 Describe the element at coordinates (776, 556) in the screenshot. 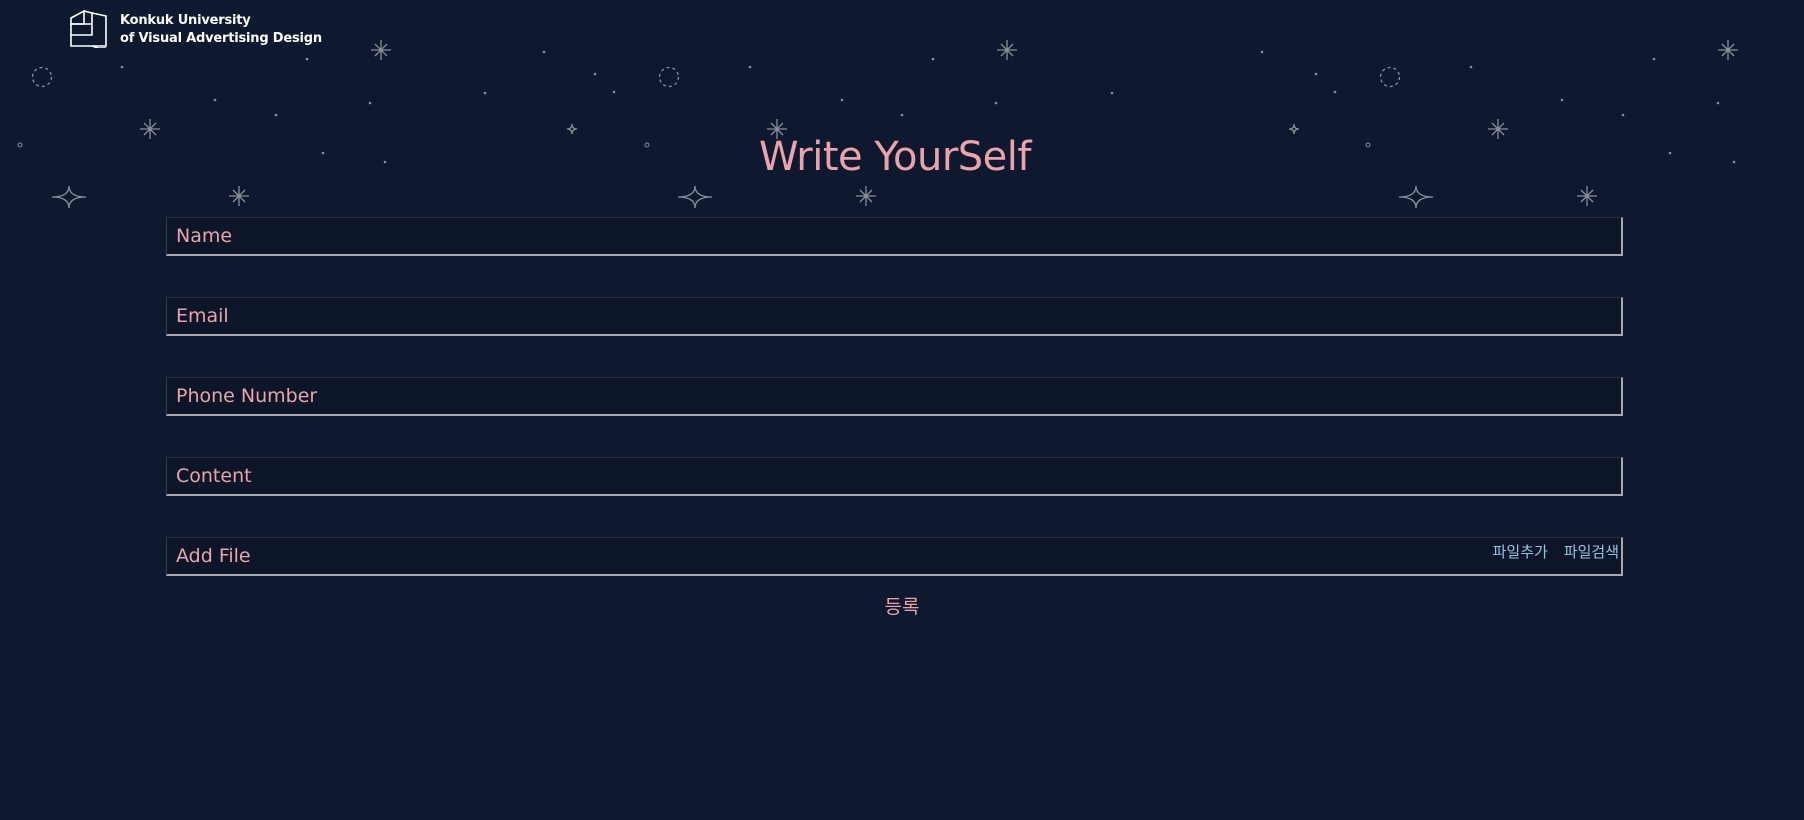

I see `file-input` at that location.